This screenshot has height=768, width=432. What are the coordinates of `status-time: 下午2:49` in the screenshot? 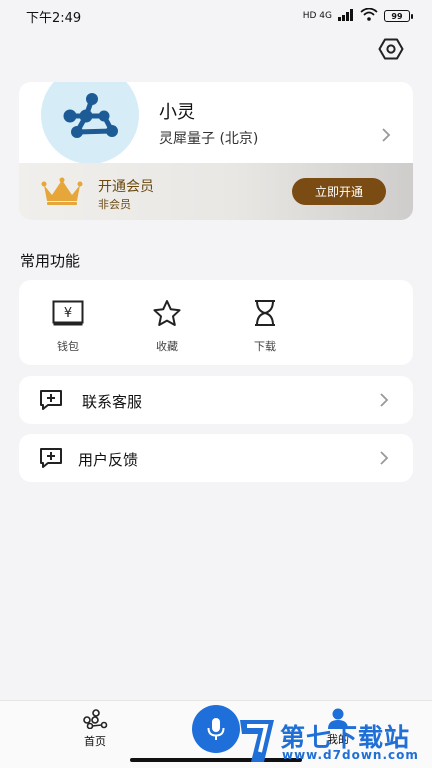 It's located at (54, 18).